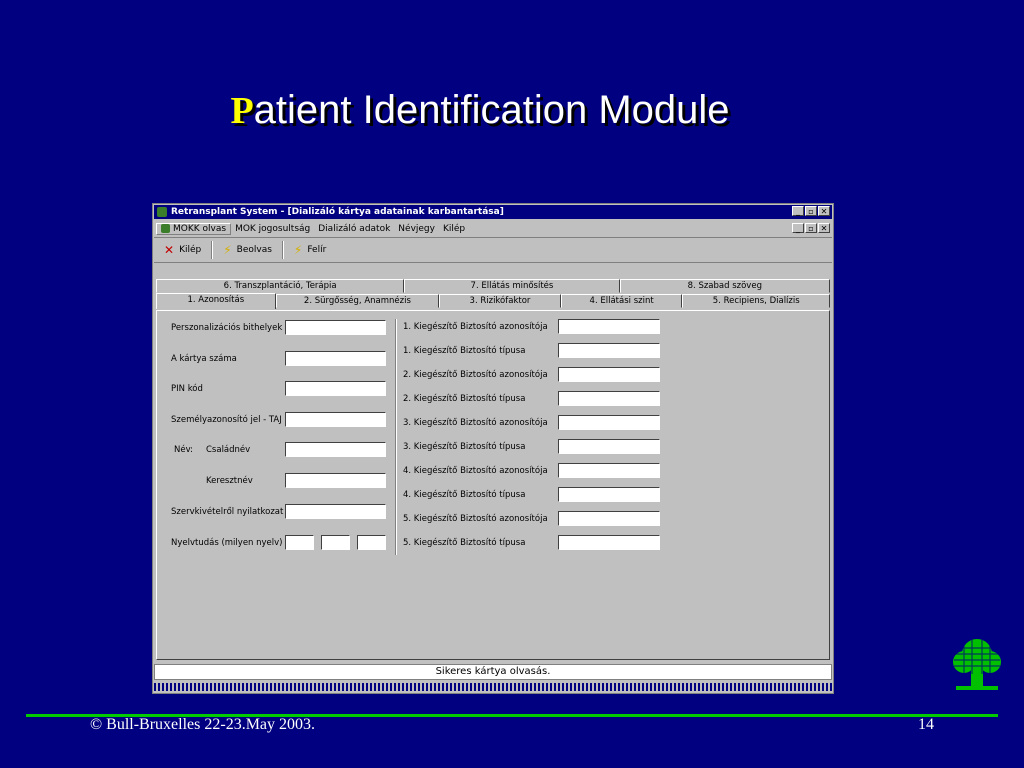 The width and height of the screenshot is (1024, 768). I want to click on close-x-icon: ✕, so click(169, 250).